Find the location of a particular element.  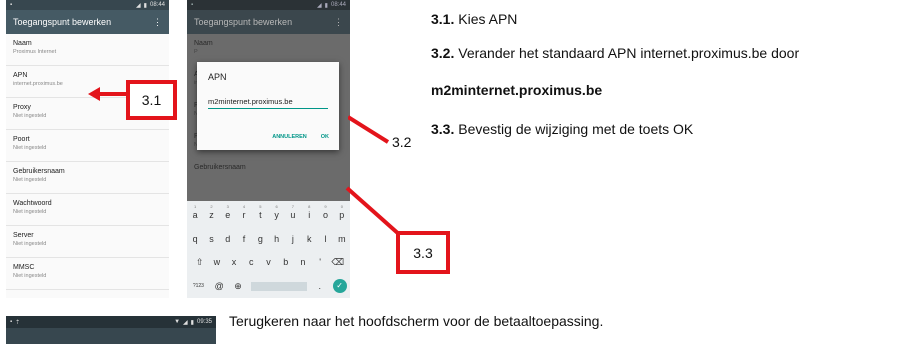

key-7: 7 is located at coordinates (293, 206).